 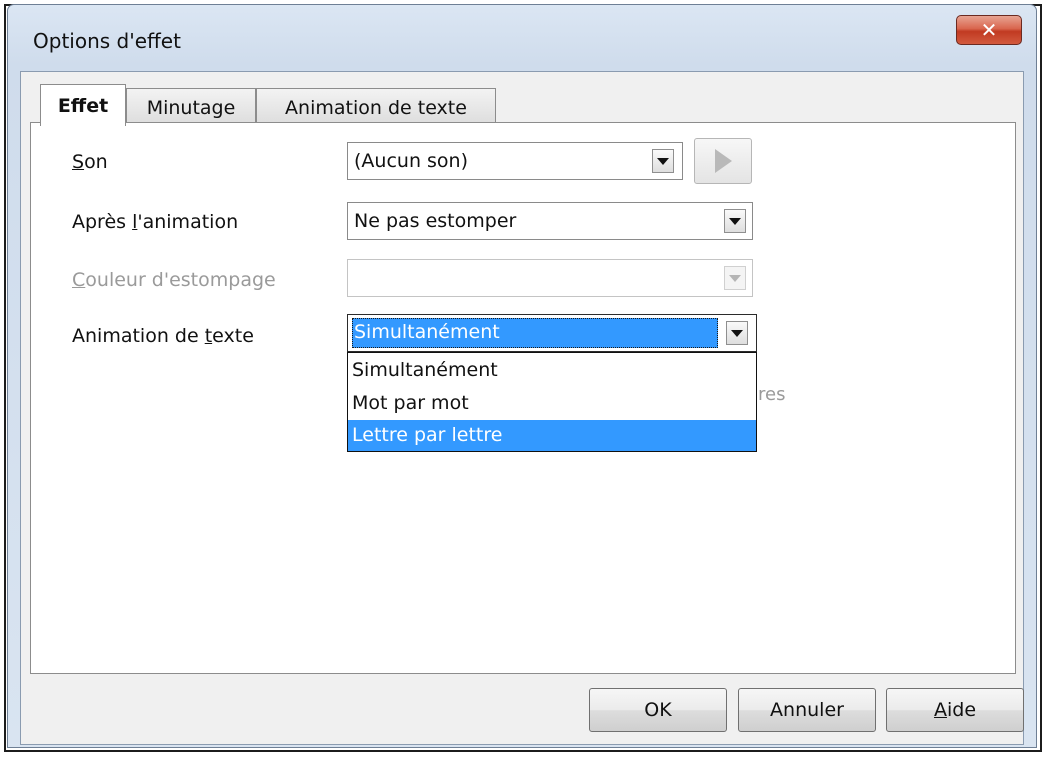 I want to click on ok-button: OK, so click(x=658, y=710).